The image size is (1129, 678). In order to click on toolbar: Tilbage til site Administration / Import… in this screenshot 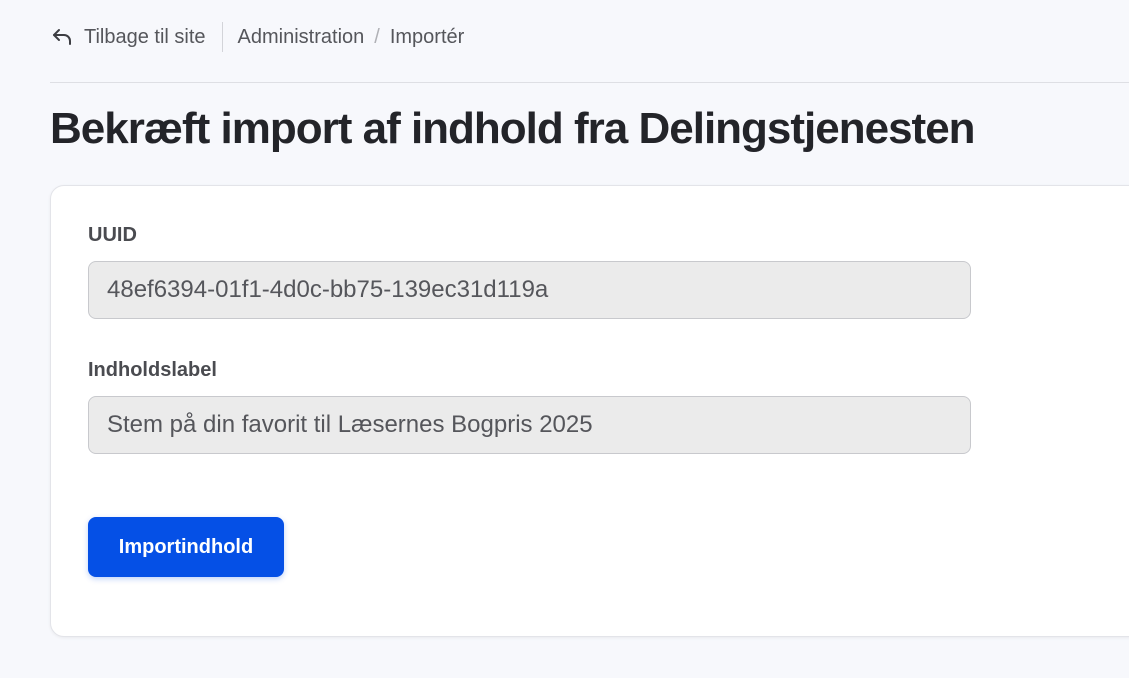, I will do `click(257, 37)`.